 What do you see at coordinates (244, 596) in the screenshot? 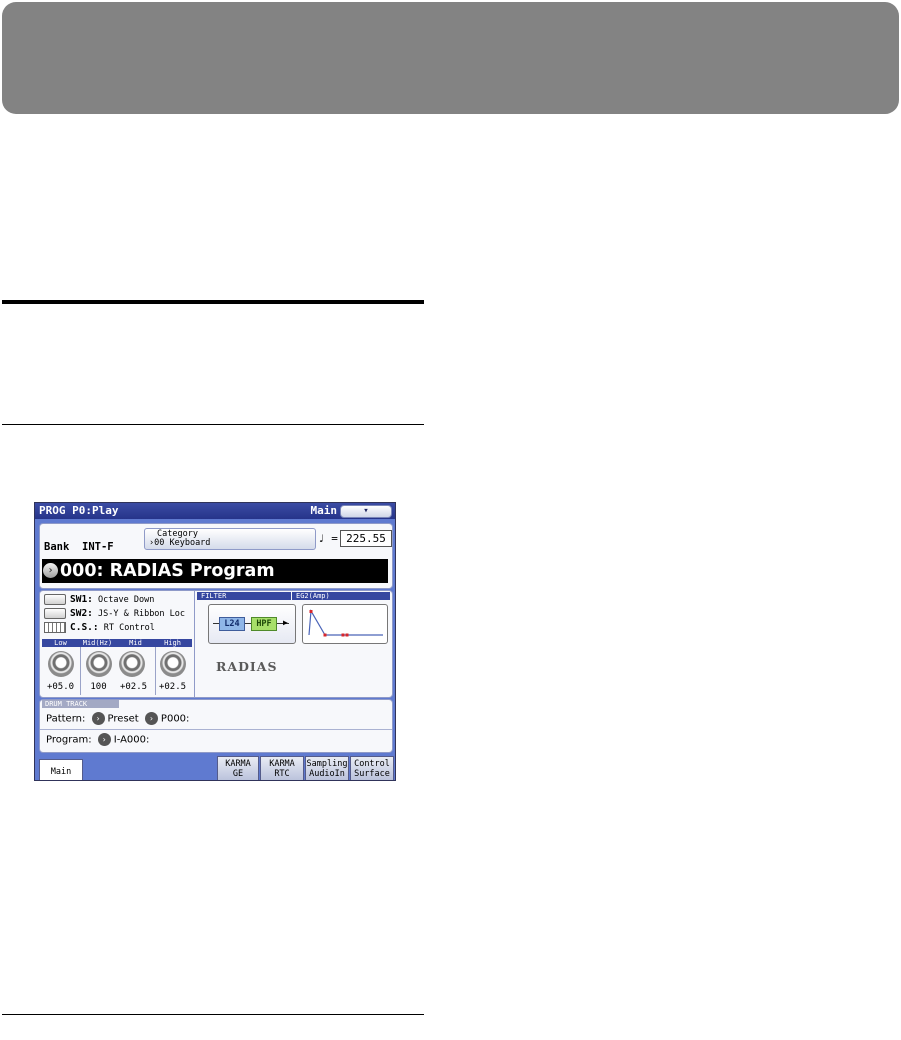
I see `filter-section-label: FILTER` at bounding box center [244, 596].